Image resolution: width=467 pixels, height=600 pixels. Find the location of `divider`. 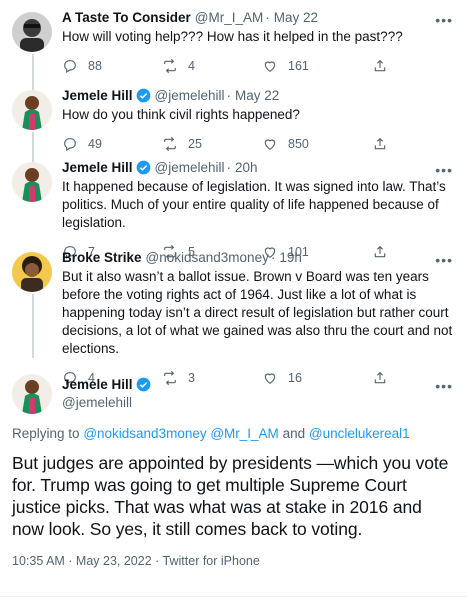

divider is located at coordinates (233, 596).